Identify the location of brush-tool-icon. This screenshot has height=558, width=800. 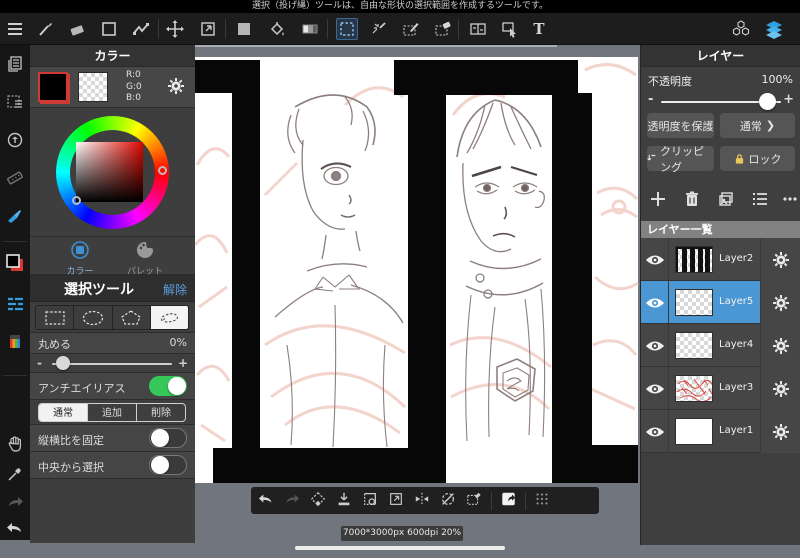
(45, 29).